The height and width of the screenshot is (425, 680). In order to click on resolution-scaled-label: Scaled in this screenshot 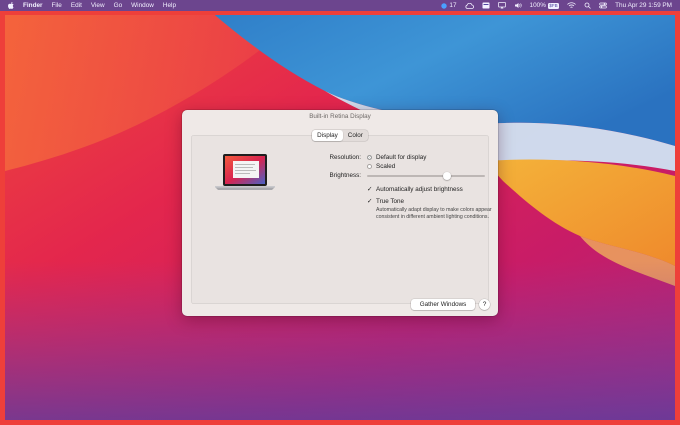, I will do `click(386, 166)`.